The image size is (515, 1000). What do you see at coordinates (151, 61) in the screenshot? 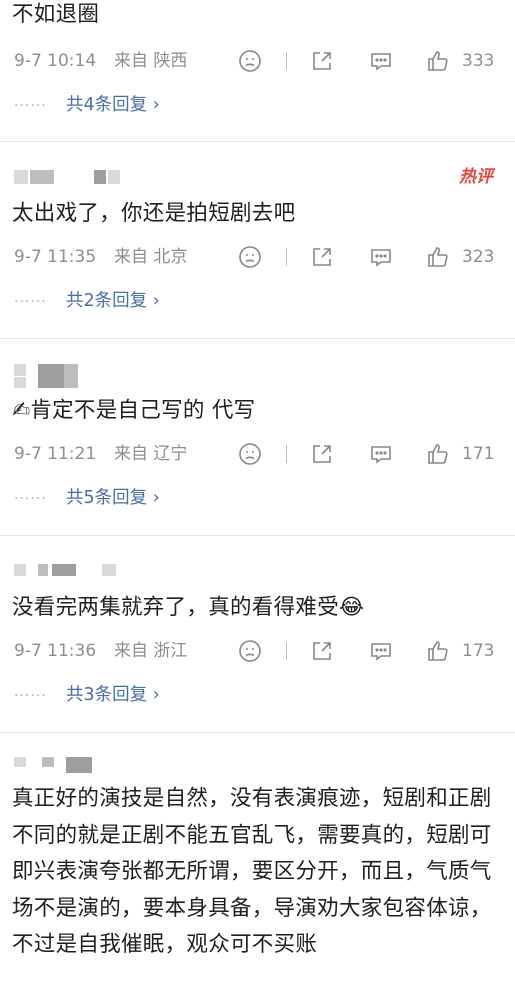
I see `comment-location: 来自 陕西` at bounding box center [151, 61].